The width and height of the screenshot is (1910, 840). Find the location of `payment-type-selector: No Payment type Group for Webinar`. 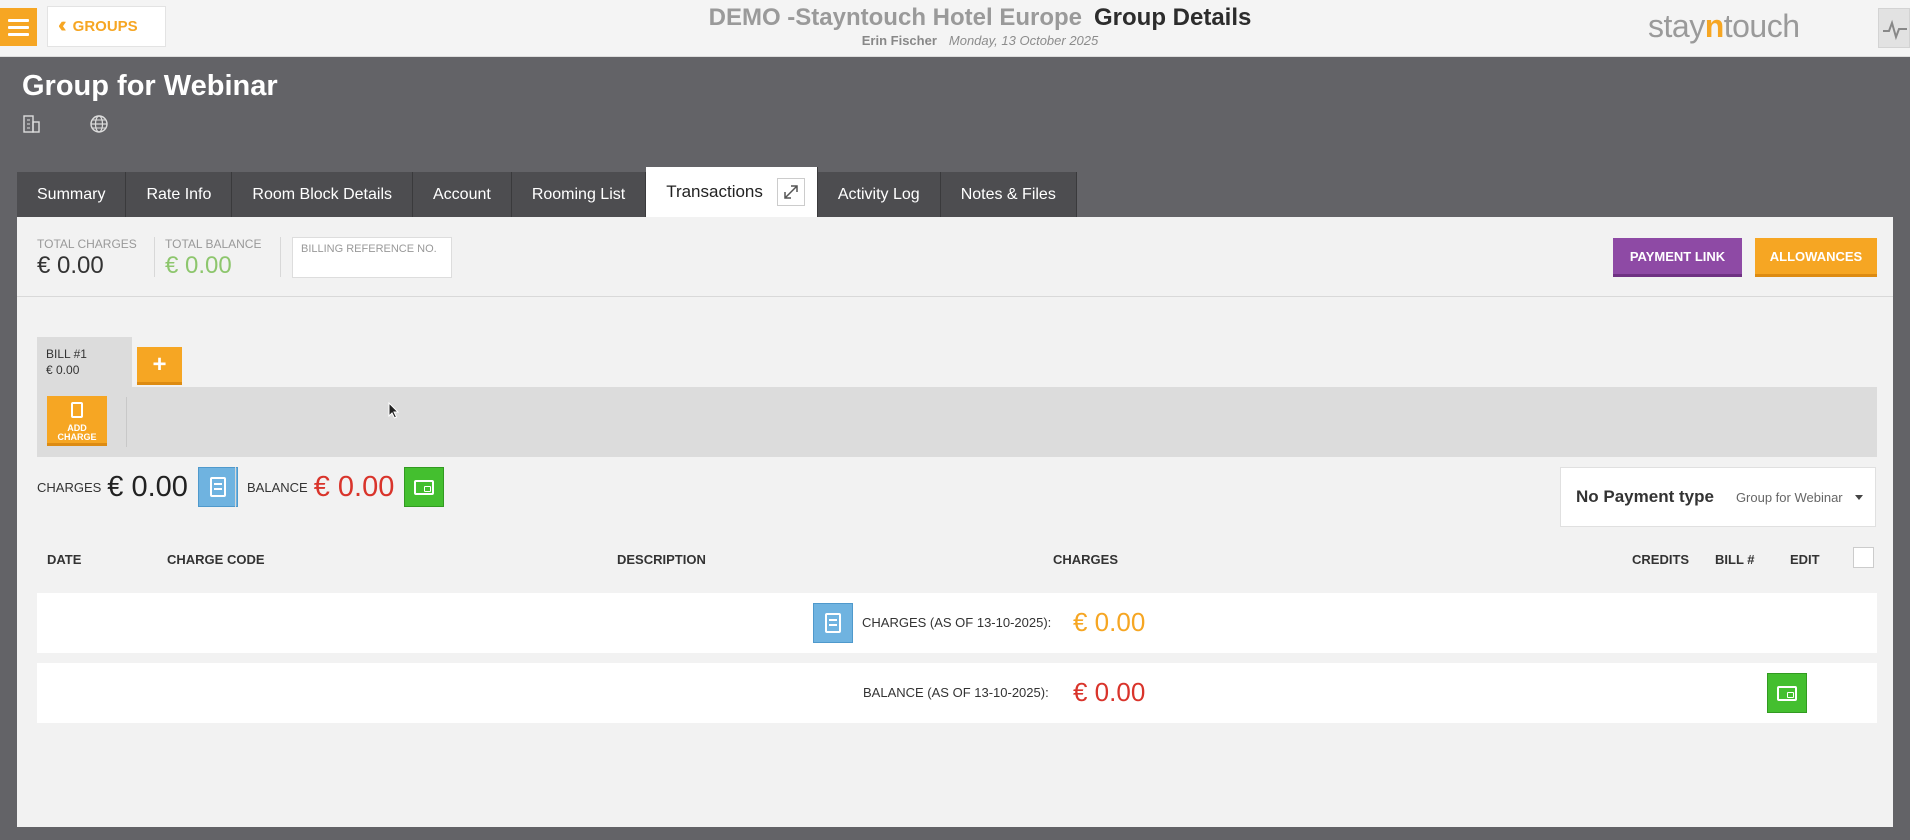

payment-type-selector: No Payment type Group for Webinar is located at coordinates (1718, 497).